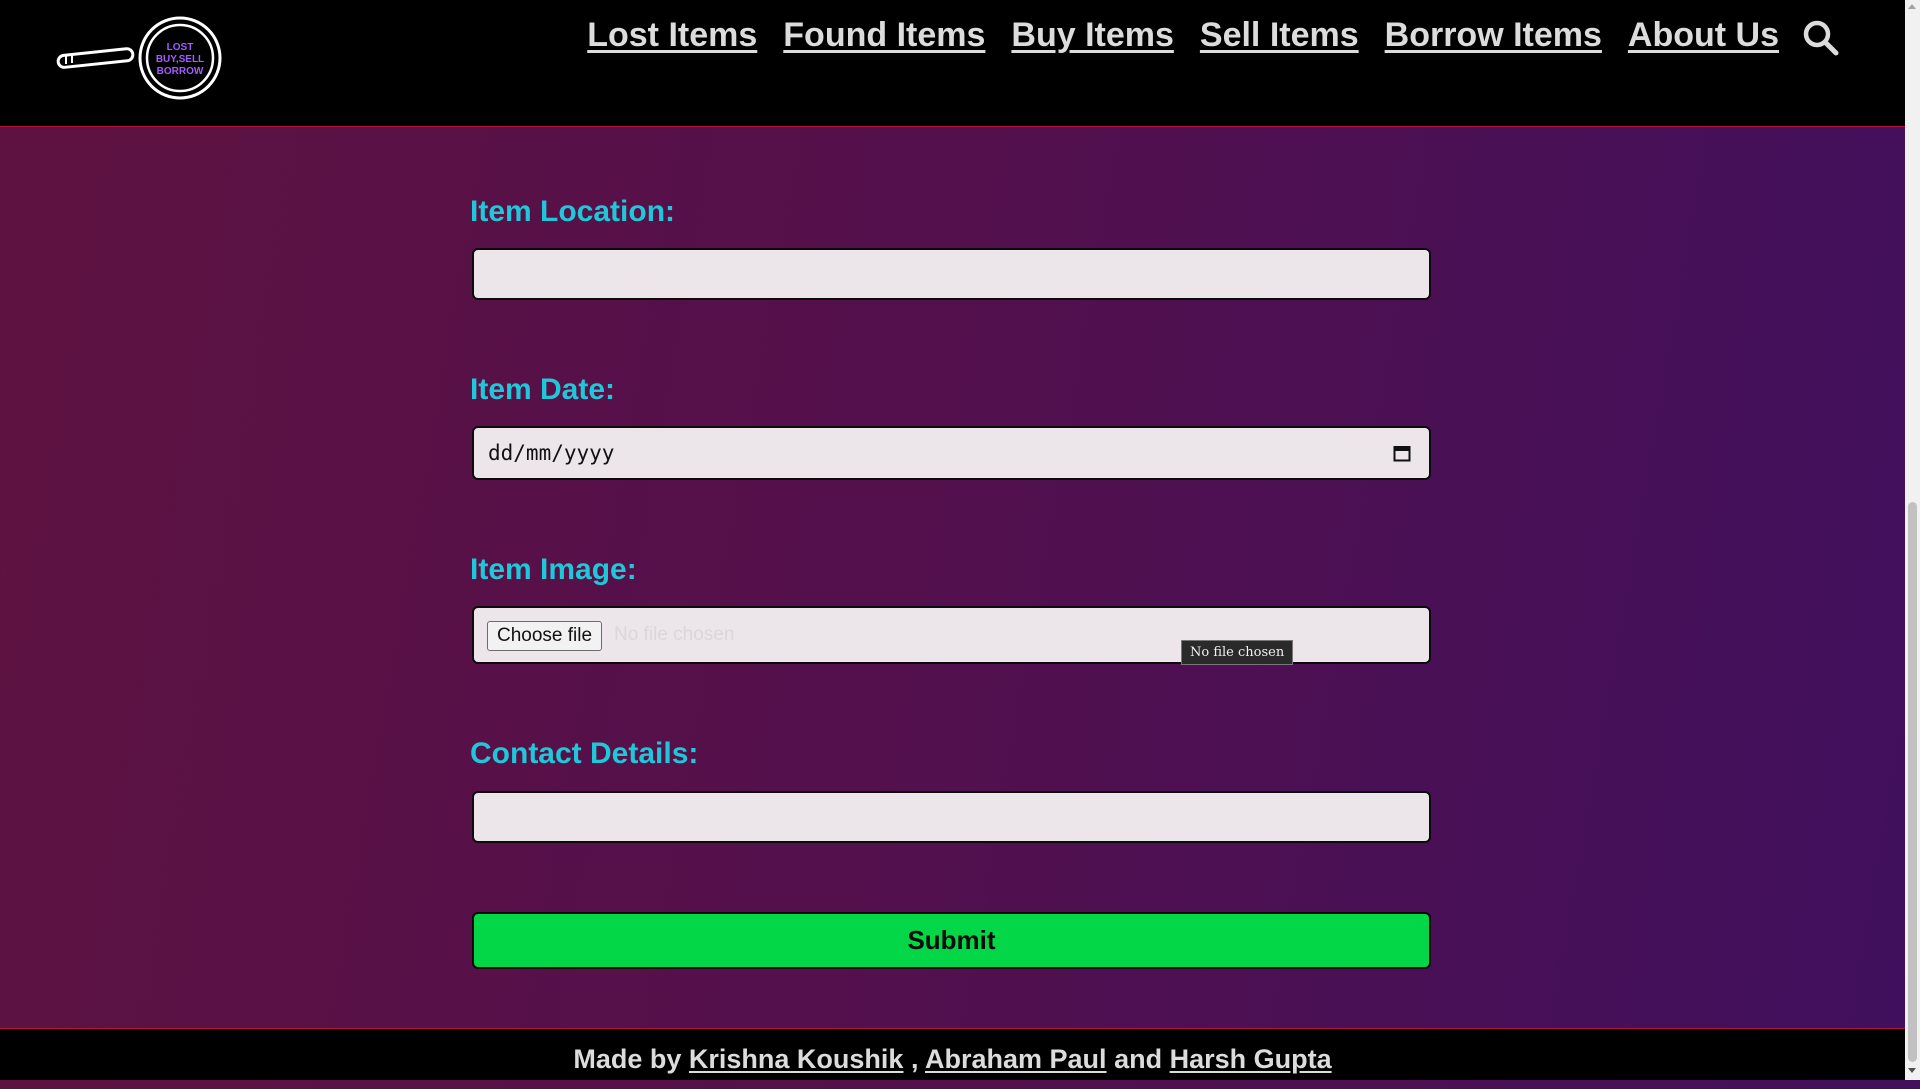 The width and height of the screenshot is (1920, 1089). Describe the element at coordinates (951, 817) in the screenshot. I see `contact-details-input` at that location.